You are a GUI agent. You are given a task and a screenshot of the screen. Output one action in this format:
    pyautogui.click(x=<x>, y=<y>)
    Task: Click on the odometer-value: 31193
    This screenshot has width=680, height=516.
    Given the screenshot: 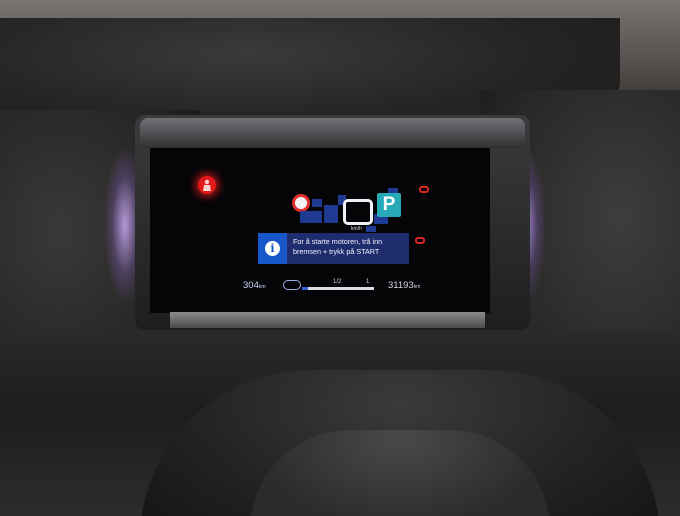 What is the action you would take?
    pyautogui.click(x=401, y=285)
    